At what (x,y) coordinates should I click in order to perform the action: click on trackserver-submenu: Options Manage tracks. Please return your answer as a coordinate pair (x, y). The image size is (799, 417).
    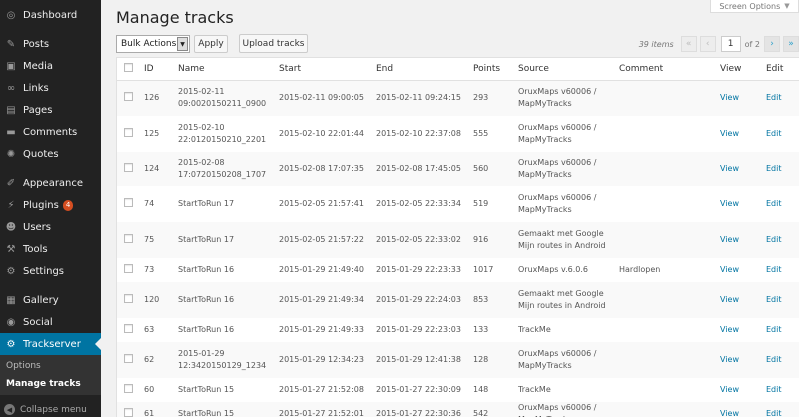
    Looking at the image, I should click on (50, 375).